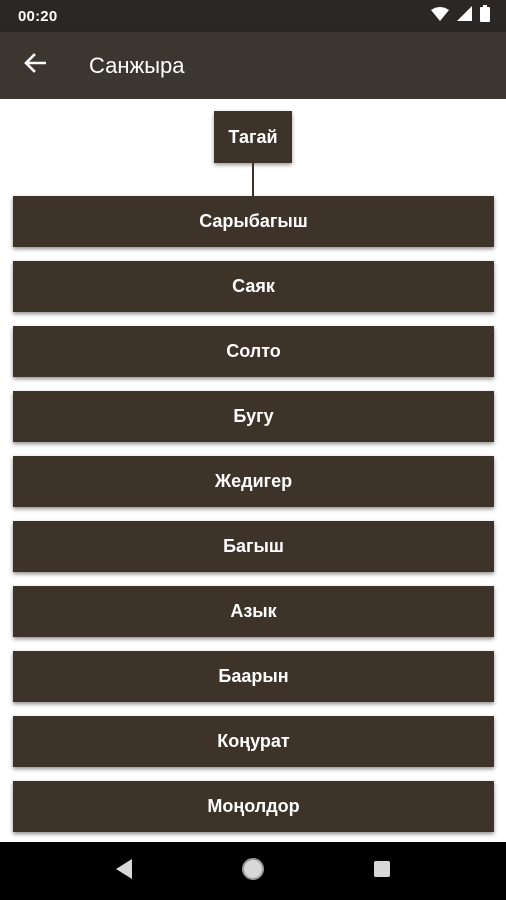  What do you see at coordinates (137, 65) in the screenshot?
I see `page-title: Санжыра` at bounding box center [137, 65].